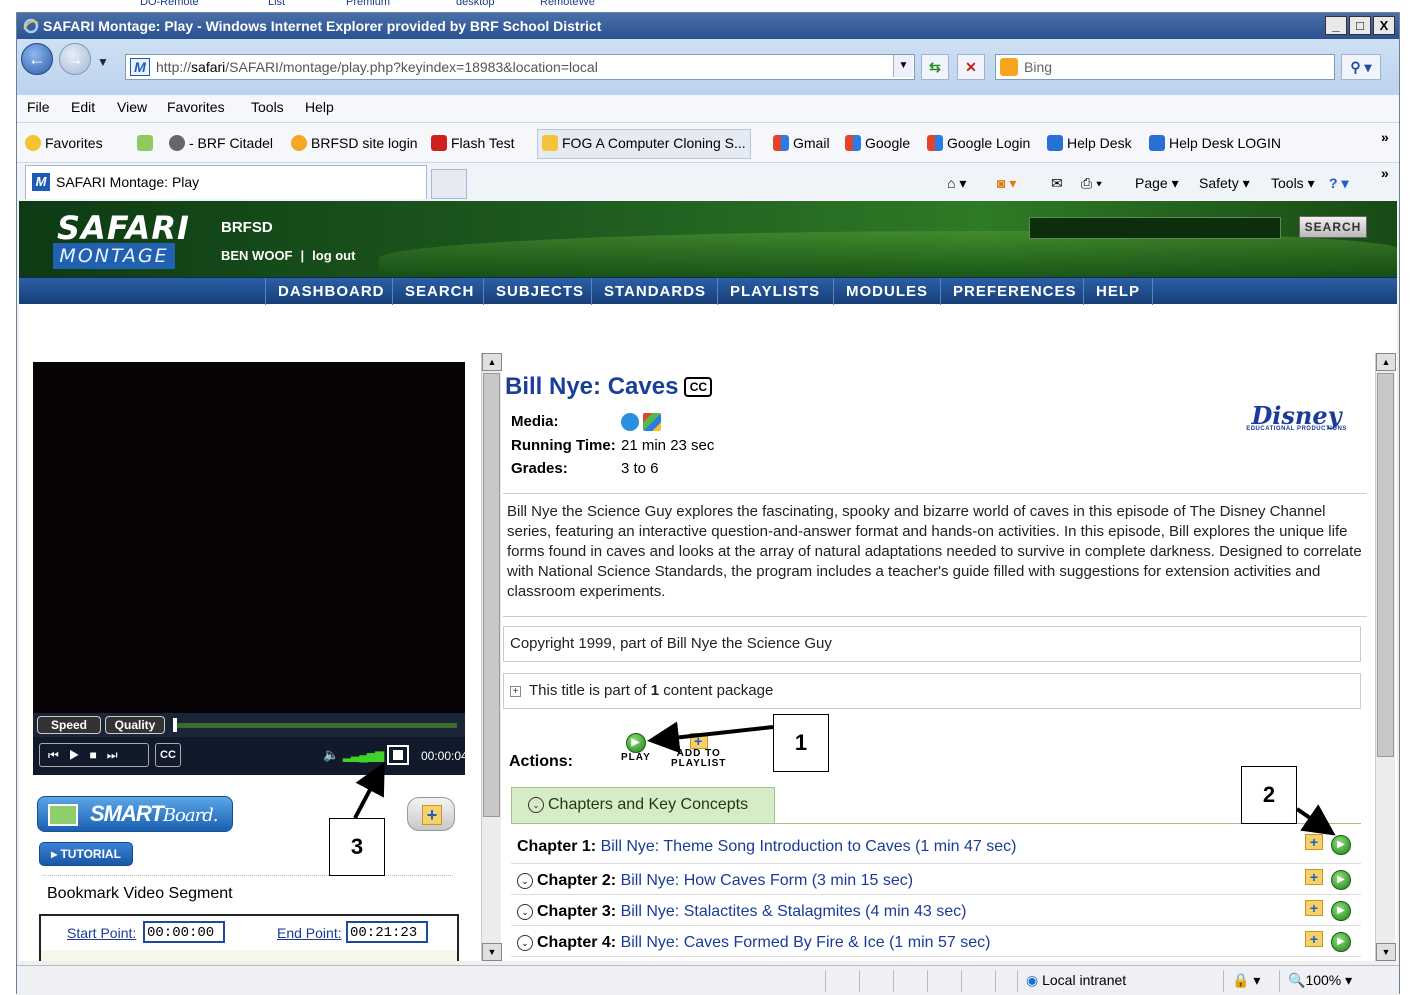  I want to click on previous-icon: ⏮, so click(58, 755).